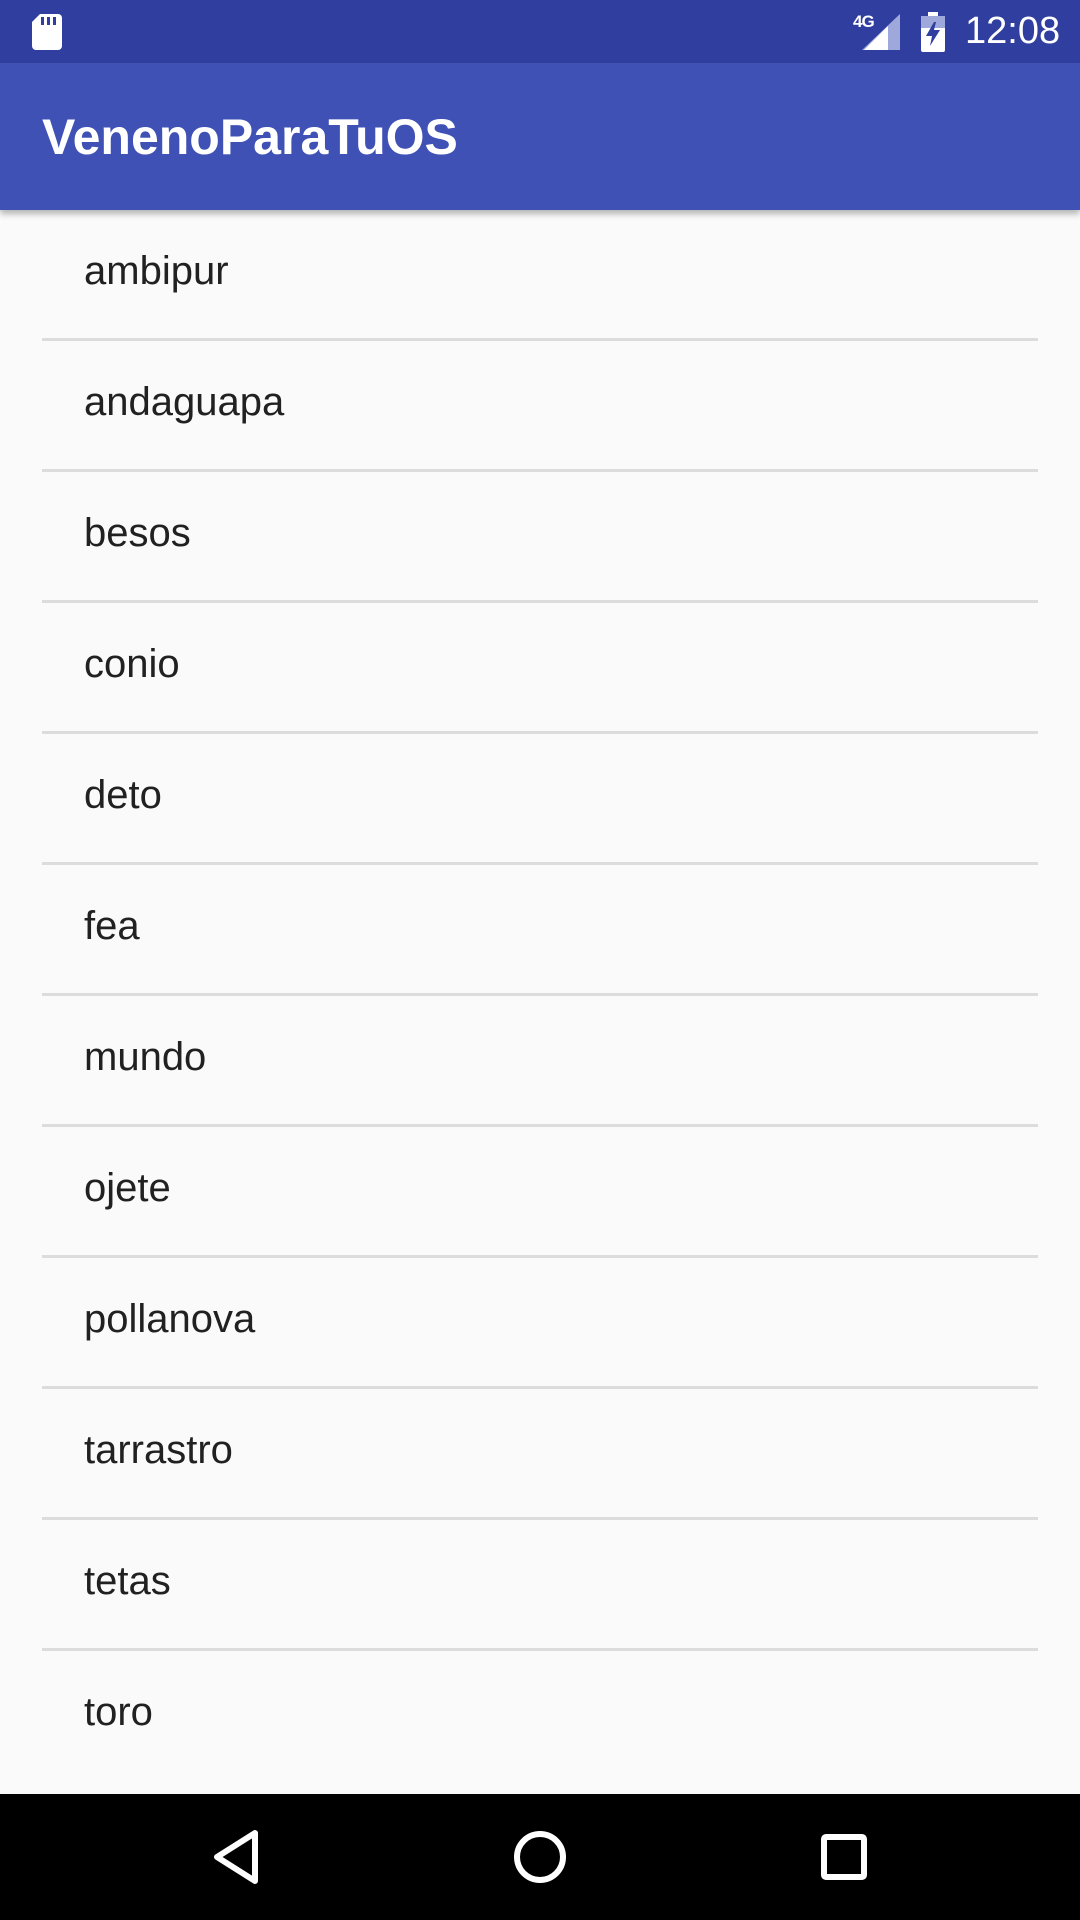  I want to click on navigation-bar, so click(540, 1857).